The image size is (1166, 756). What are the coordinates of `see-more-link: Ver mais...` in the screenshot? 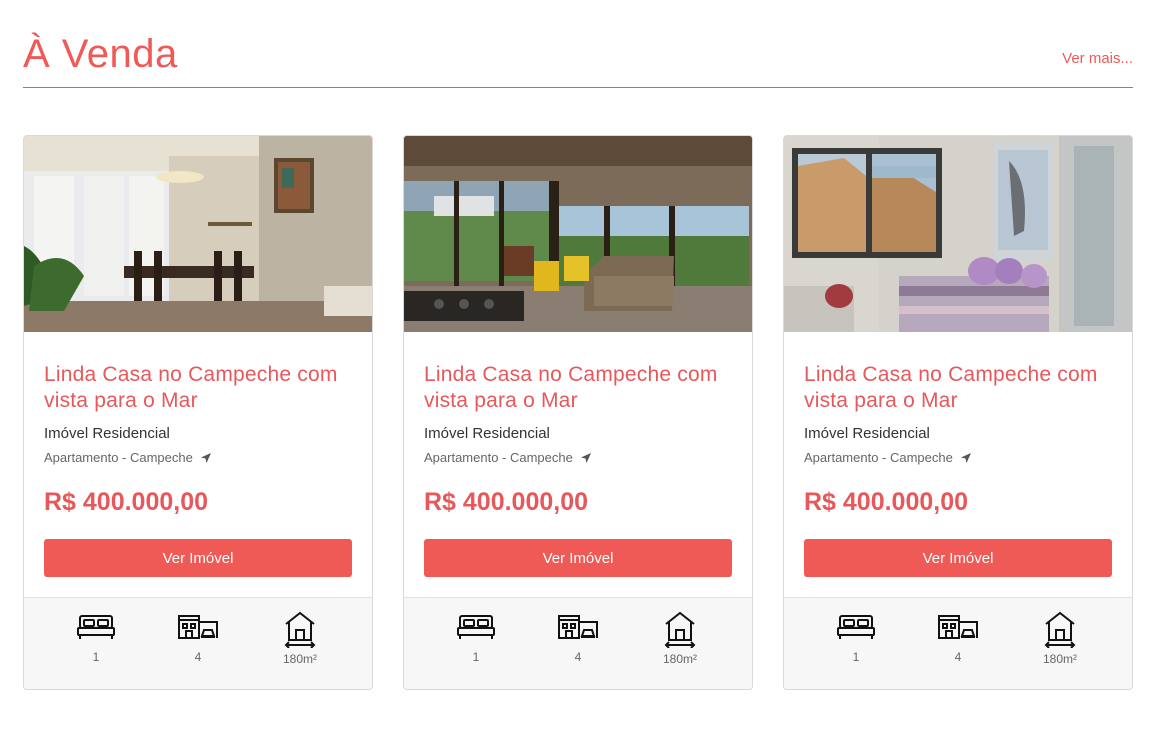 It's located at (1097, 58).